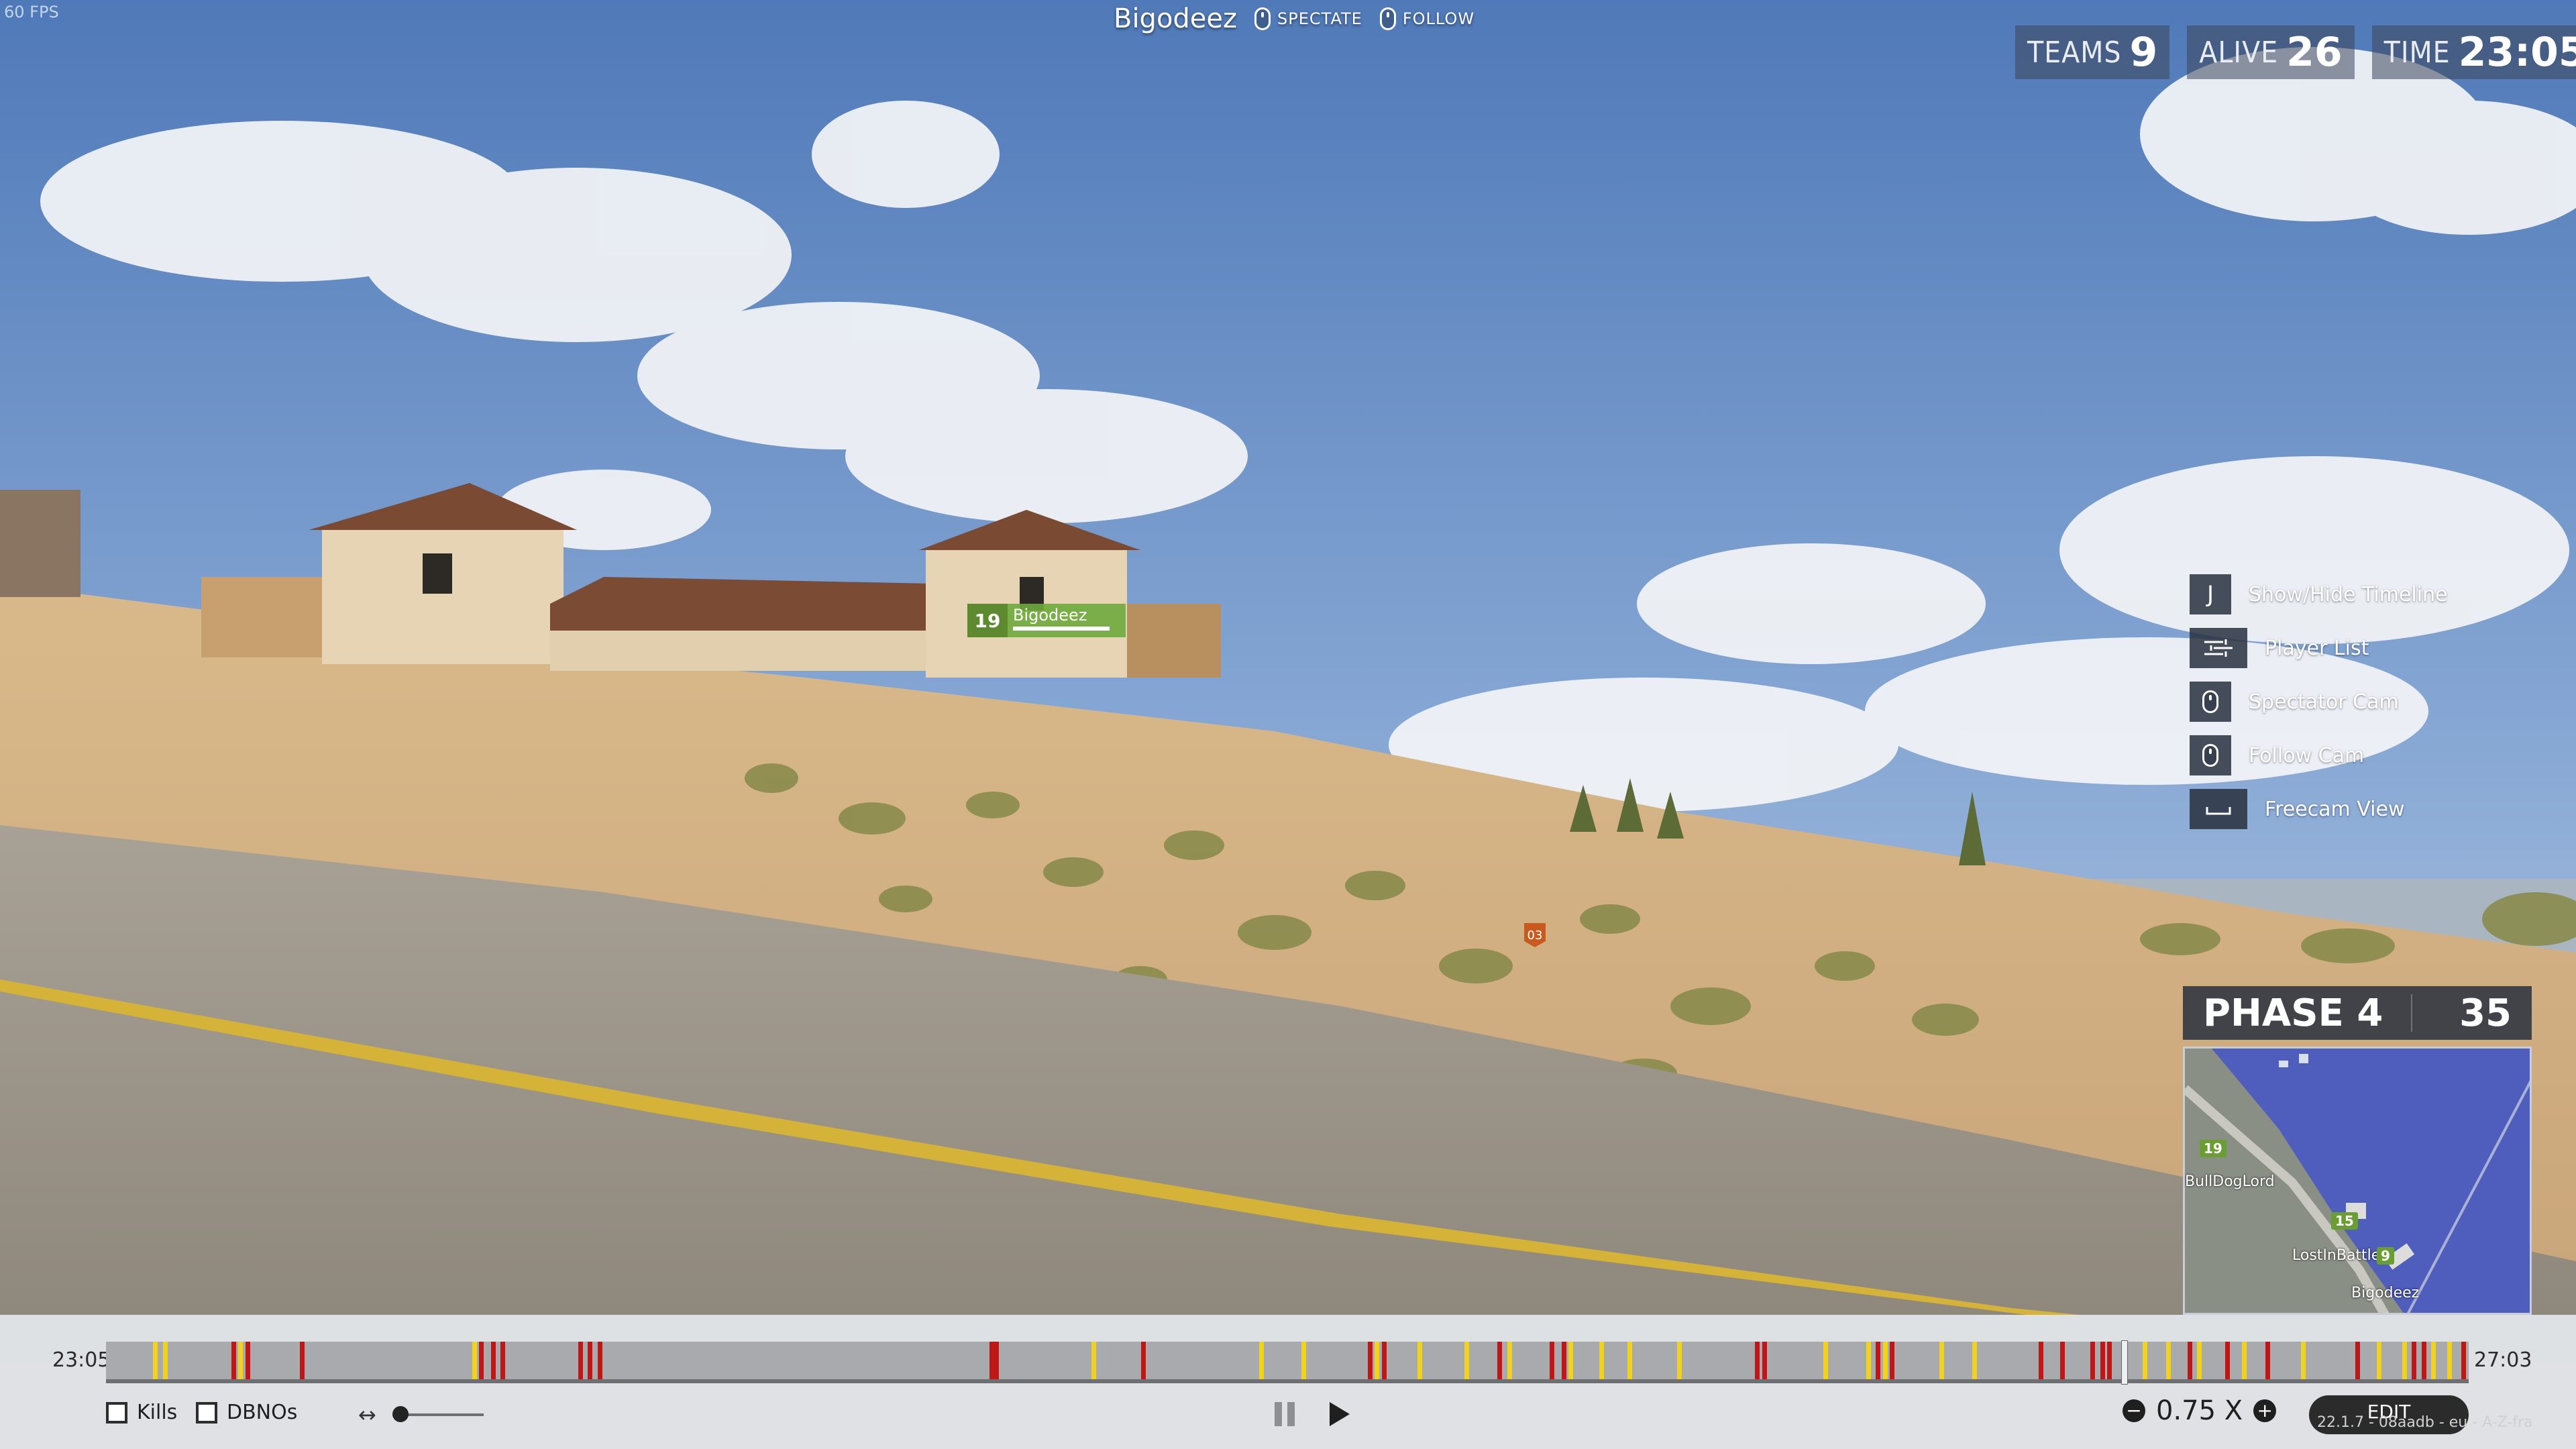 This screenshot has height=1449, width=2576. What do you see at coordinates (2319, 755) in the screenshot?
I see `hotkey-follow-cam: Follow Cam` at bounding box center [2319, 755].